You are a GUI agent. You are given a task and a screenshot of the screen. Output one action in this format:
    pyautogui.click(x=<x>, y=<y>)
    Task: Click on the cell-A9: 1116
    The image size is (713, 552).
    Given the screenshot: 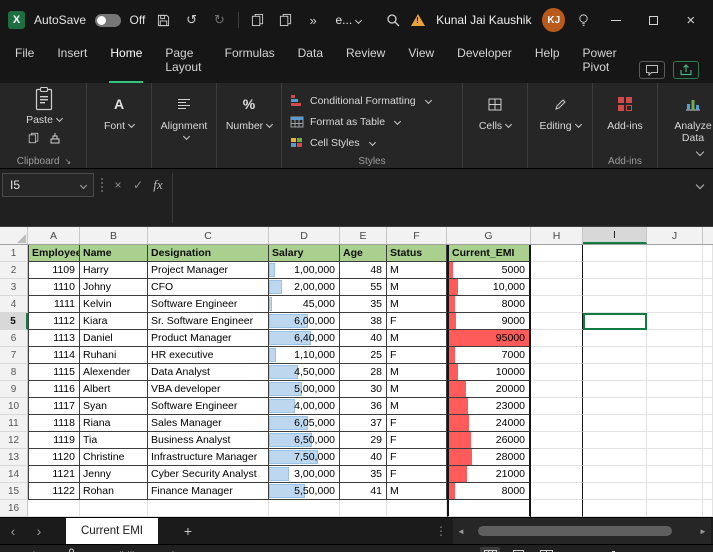 What is the action you would take?
    pyautogui.click(x=54, y=389)
    